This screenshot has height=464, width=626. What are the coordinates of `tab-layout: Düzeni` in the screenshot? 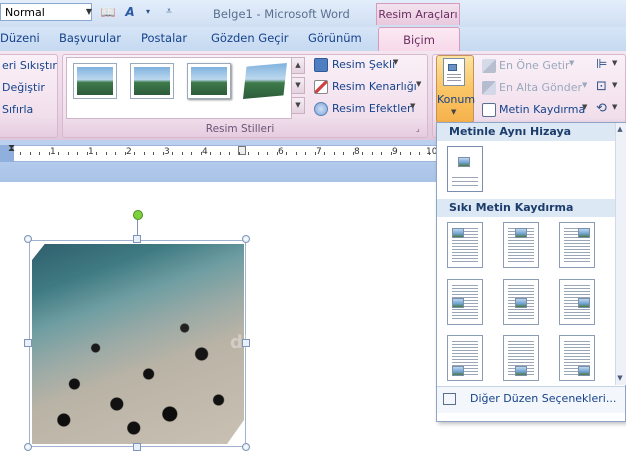 It's located at (20, 38).